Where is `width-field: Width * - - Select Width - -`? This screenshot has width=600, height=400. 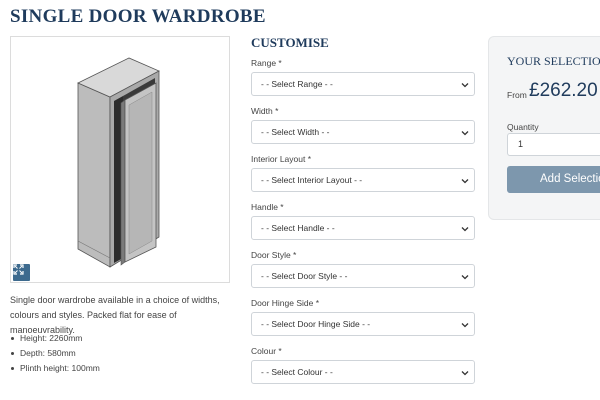
width-field: Width * - - Select Width - - is located at coordinates (363, 125).